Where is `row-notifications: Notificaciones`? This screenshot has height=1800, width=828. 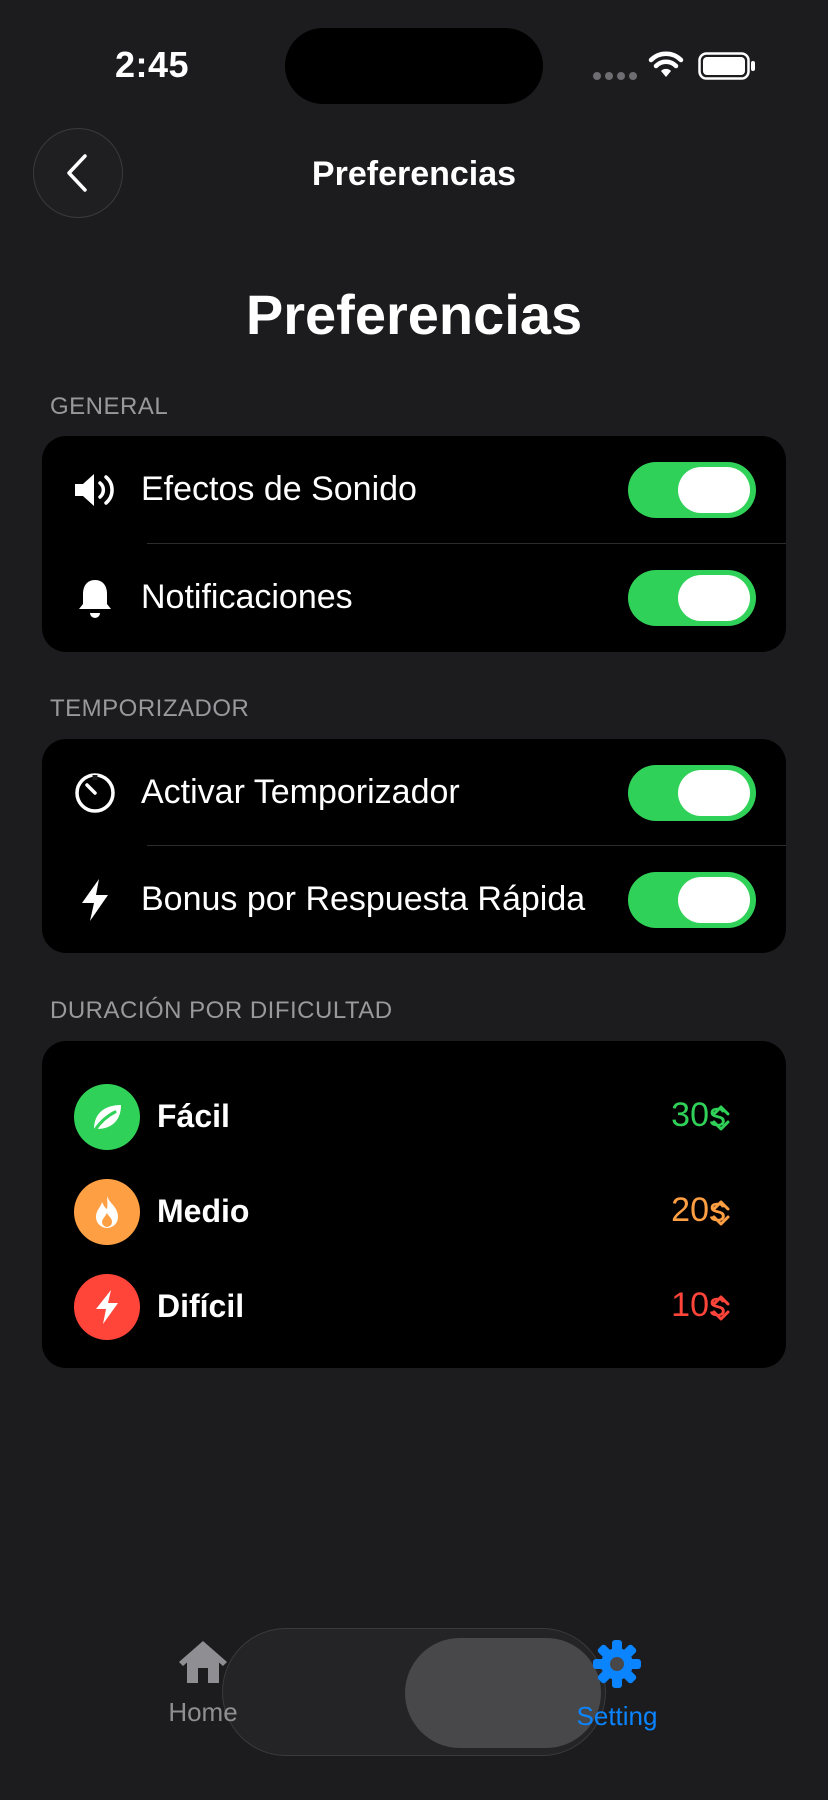
row-notifications: Notificaciones is located at coordinates (414, 597).